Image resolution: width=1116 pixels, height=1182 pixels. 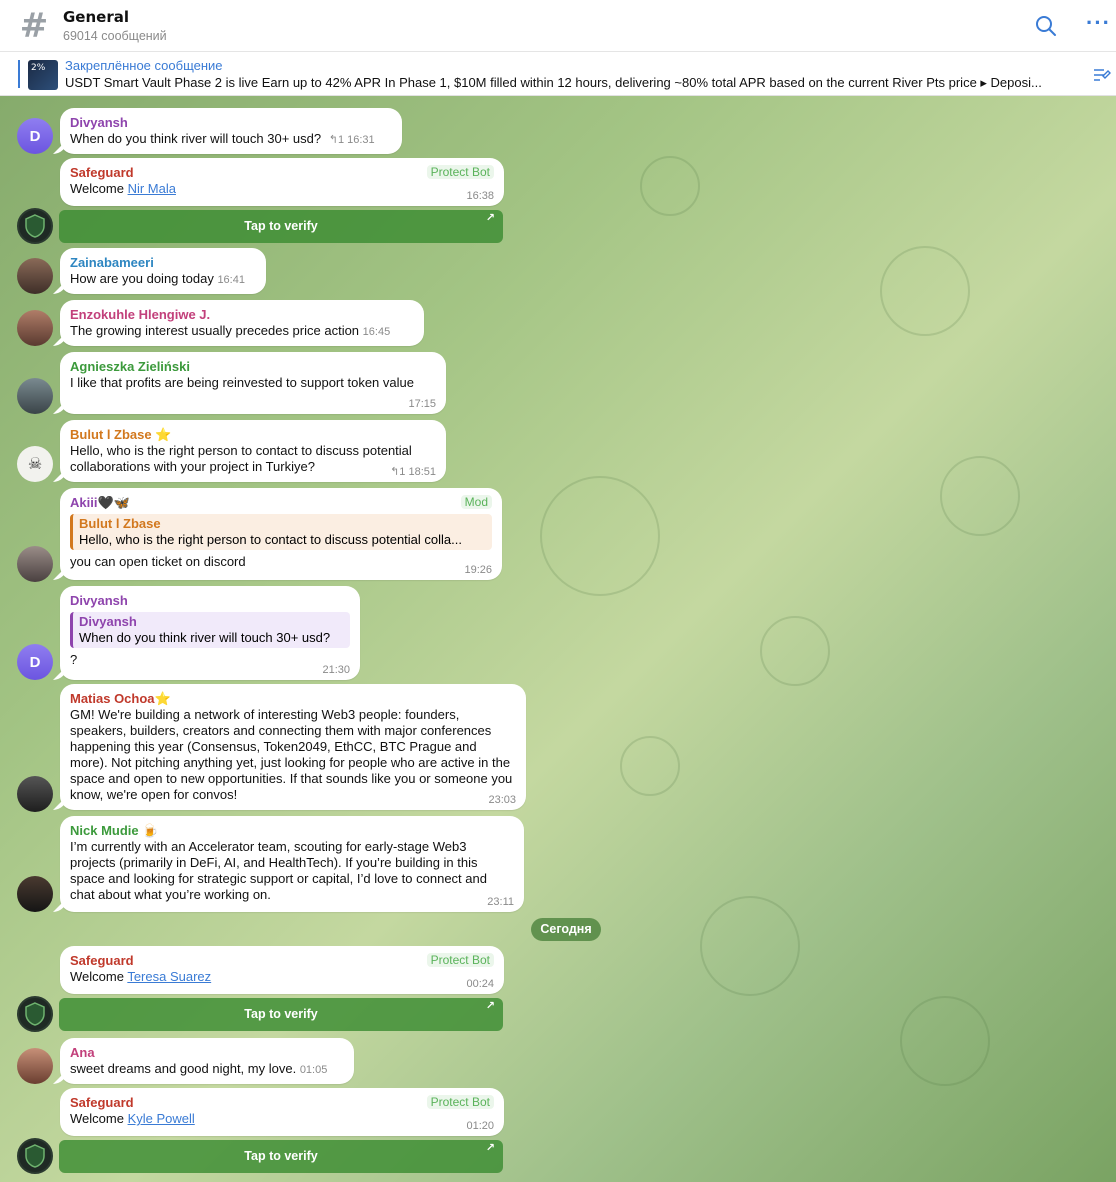 What do you see at coordinates (292, 830) in the screenshot?
I see `sender-name: Nick Mudie 🍺` at bounding box center [292, 830].